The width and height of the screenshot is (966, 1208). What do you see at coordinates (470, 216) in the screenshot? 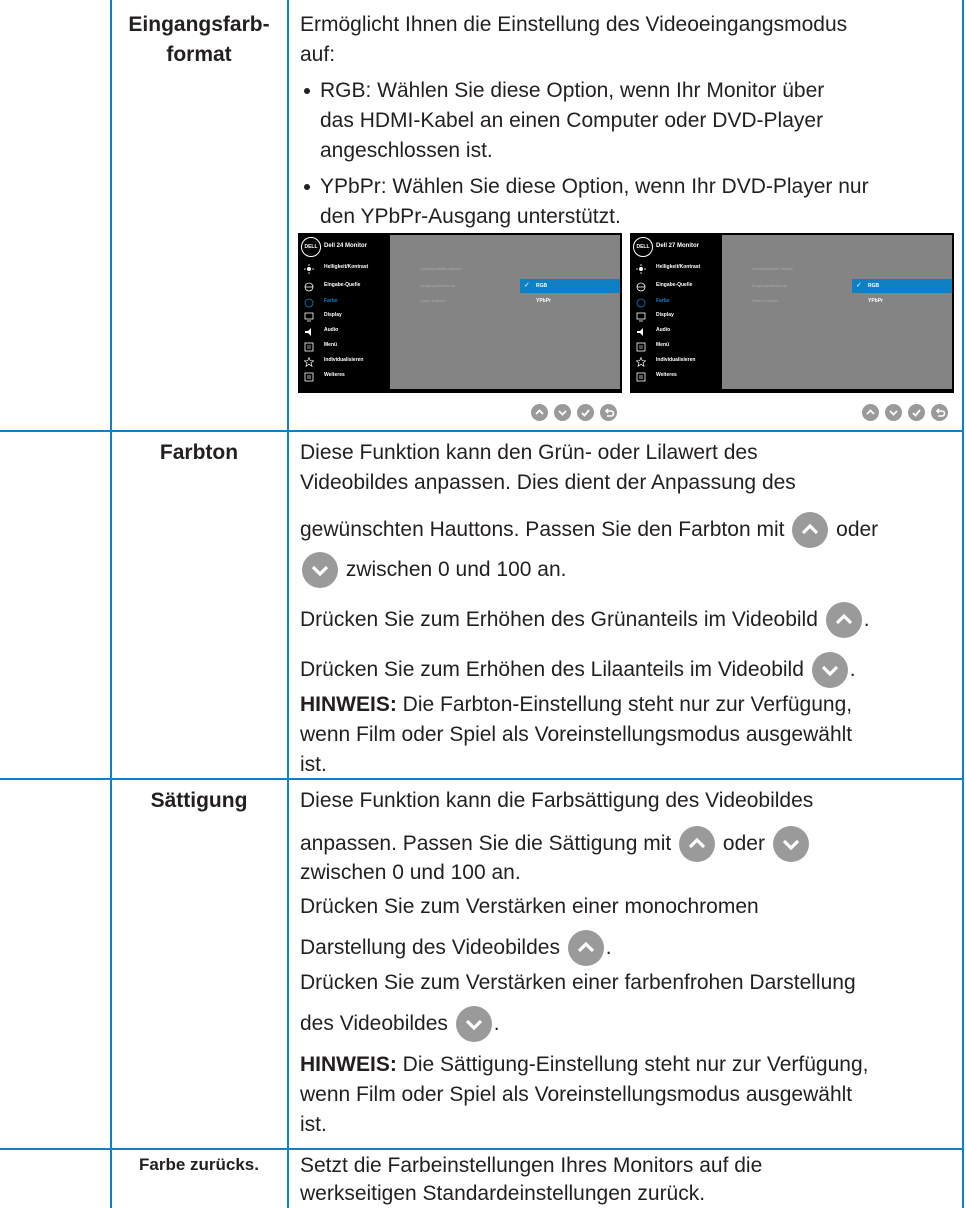
I see `desc-line: den YPbPr-Ausgang unterstützt.` at bounding box center [470, 216].